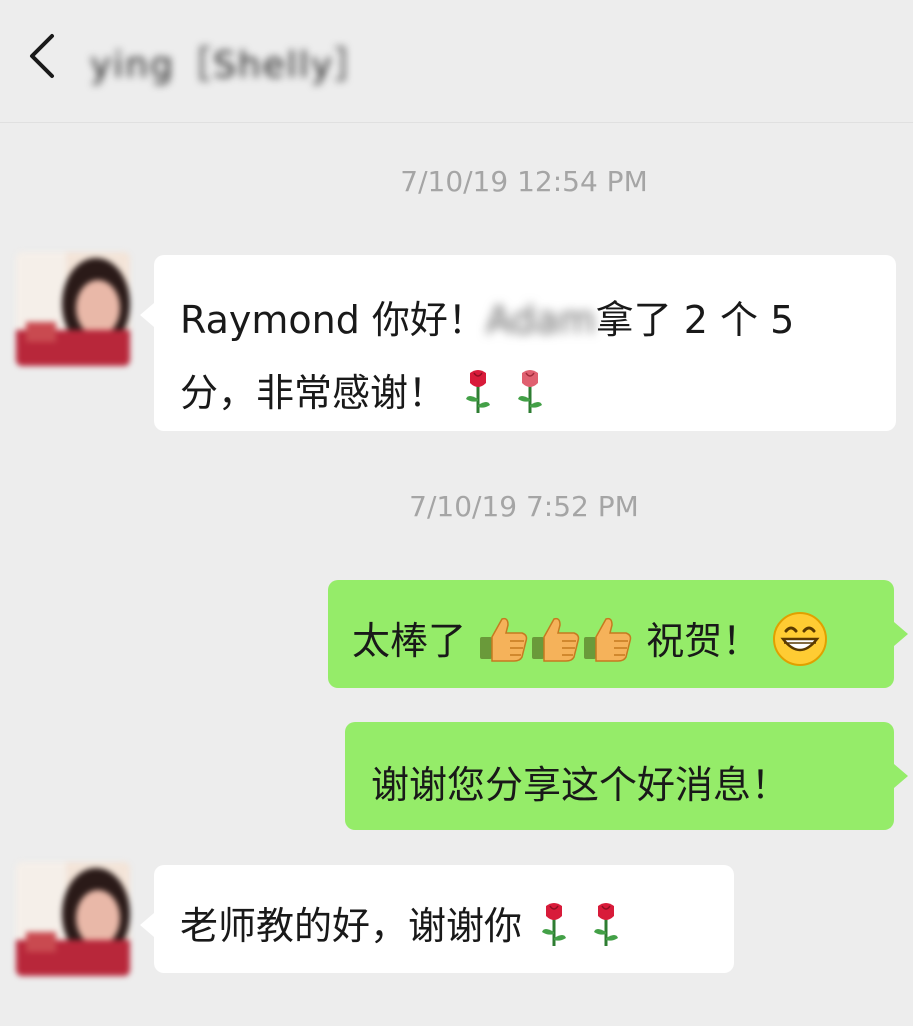 This screenshot has width=913, height=1026. Describe the element at coordinates (333, 320) in the screenshot. I see `message-text: Raymond 你好！` at that location.